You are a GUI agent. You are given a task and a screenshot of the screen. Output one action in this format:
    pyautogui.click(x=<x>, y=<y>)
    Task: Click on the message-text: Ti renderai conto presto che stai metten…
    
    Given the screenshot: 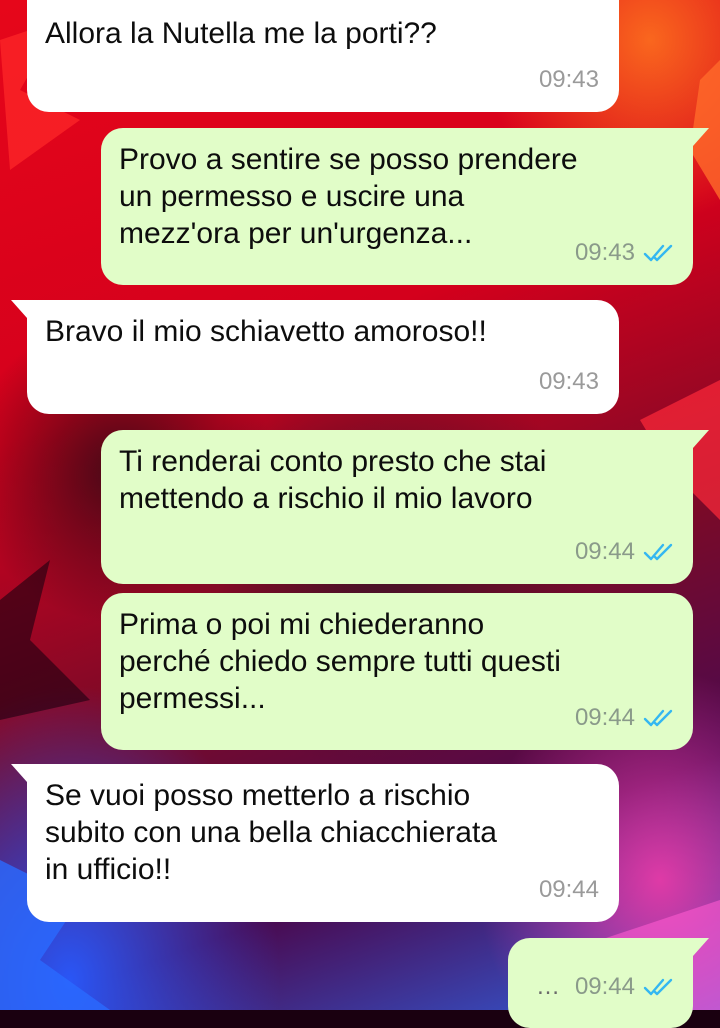 What is the action you would take?
    pyautogui.click(x=333, y=480)
    